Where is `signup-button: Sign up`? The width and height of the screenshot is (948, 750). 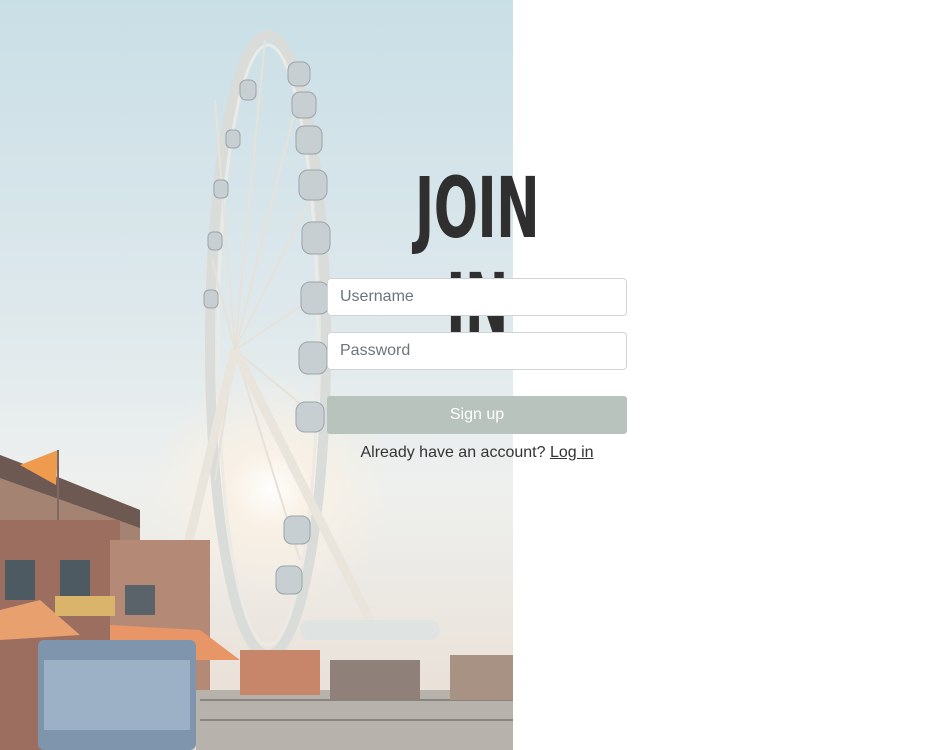 signup-button: Sign up is located at coordinates (477, 415).